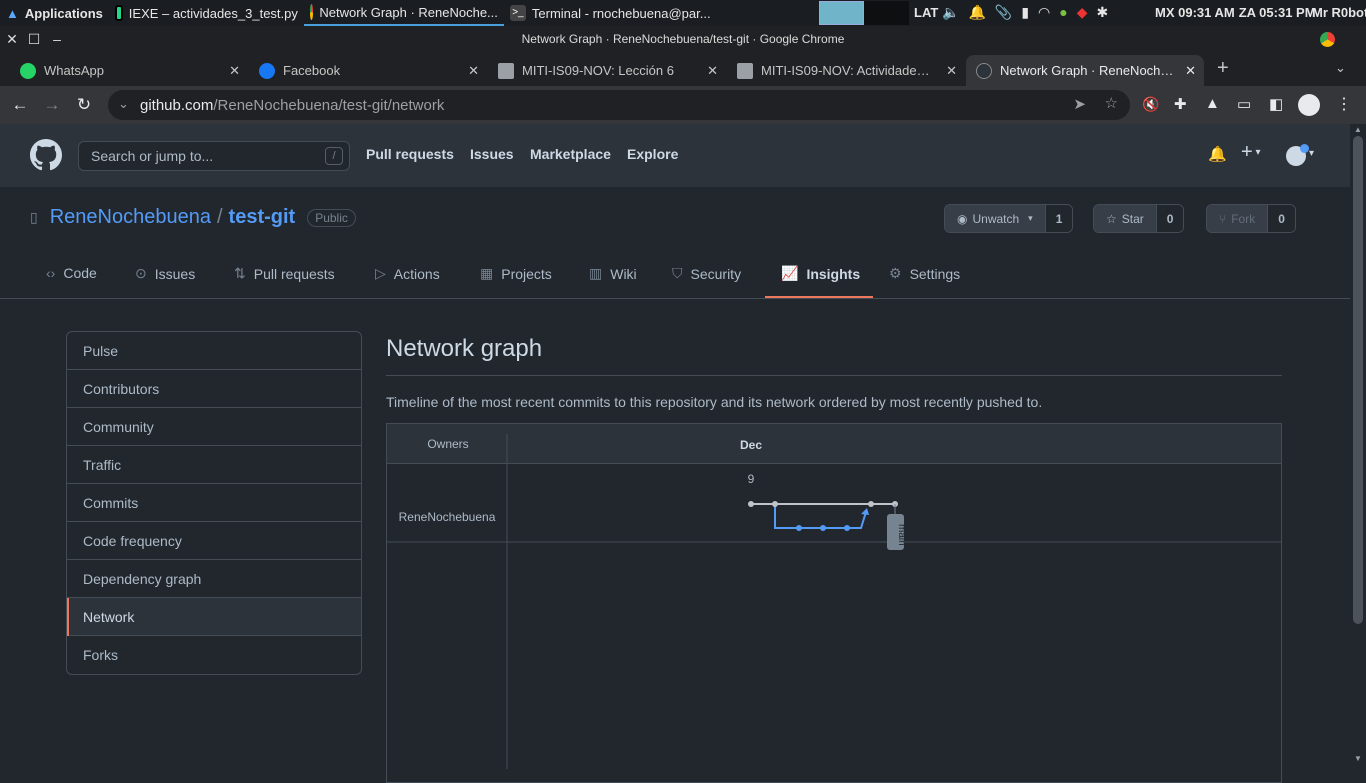  I want to click on side-panel-icon: ◧, so click(1276, 104).